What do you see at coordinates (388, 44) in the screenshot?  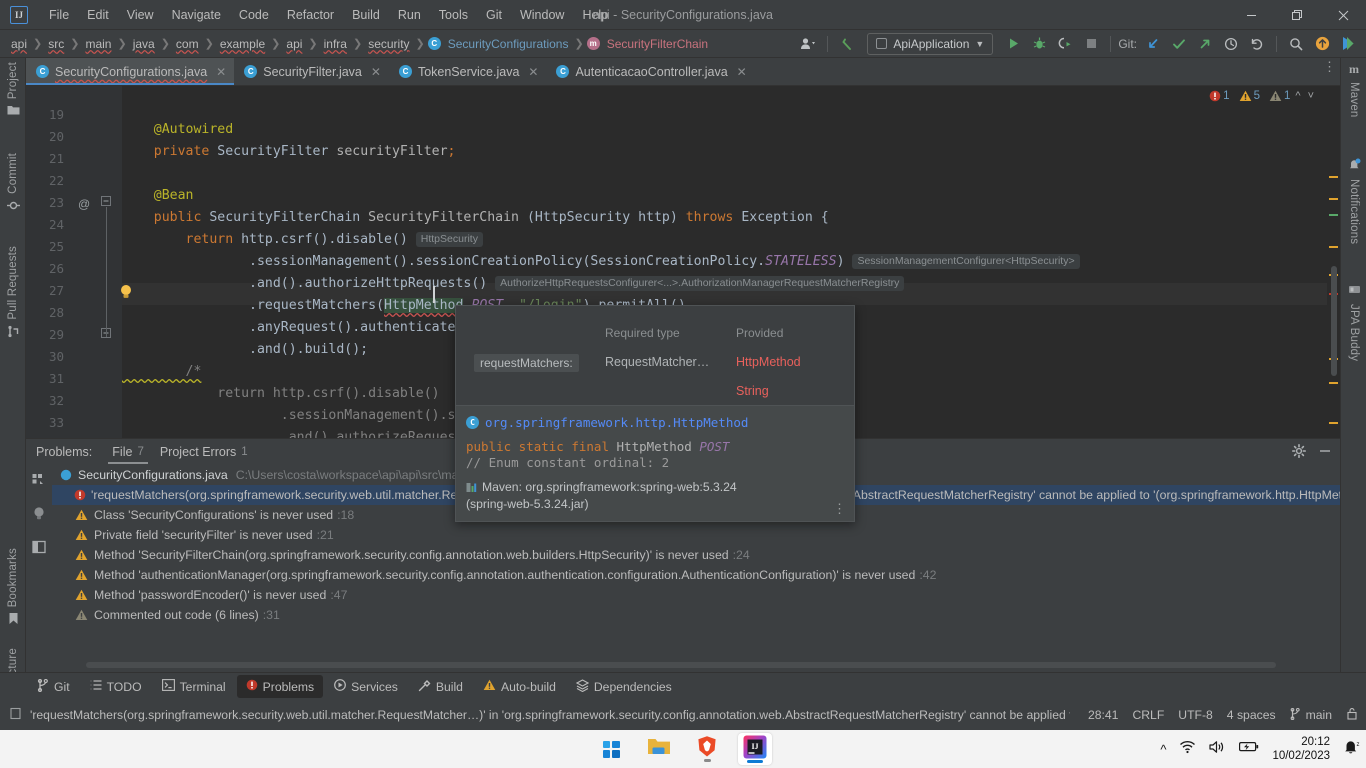 I see `breadcrumb-security: security` at bounding box center [388, 44].